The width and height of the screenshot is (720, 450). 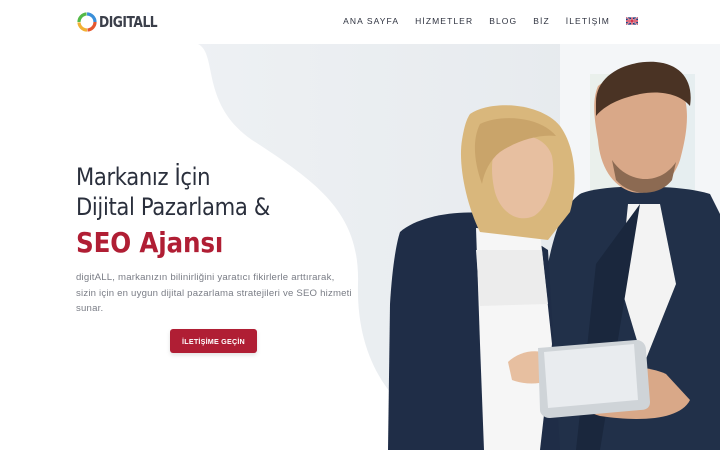 I want to click on nav-item-iletisim: İLETİŞİM, so click(x=588, y=21).